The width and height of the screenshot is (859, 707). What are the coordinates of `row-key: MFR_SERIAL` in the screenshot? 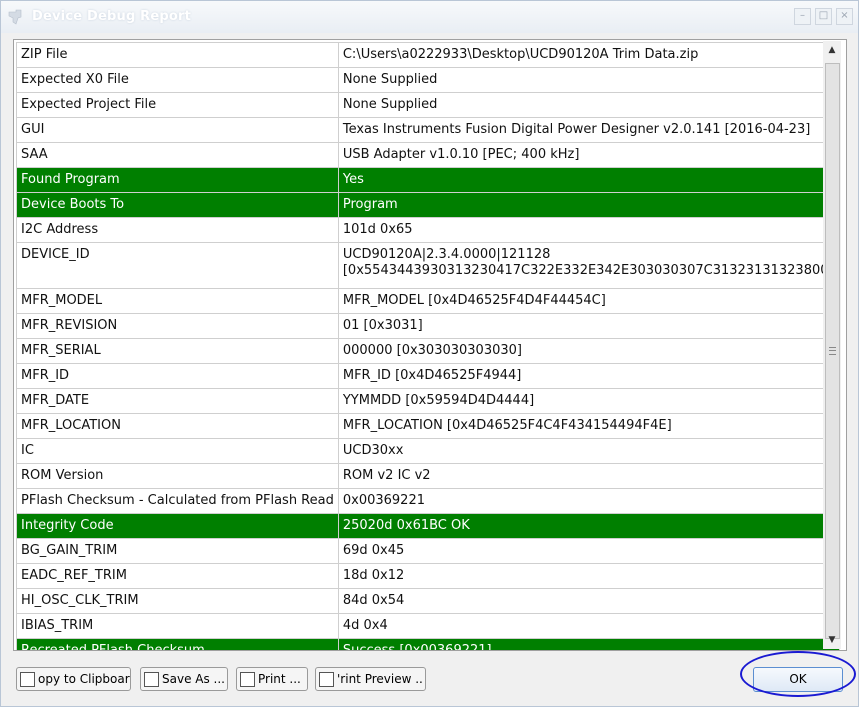 It's located at (177, 351).